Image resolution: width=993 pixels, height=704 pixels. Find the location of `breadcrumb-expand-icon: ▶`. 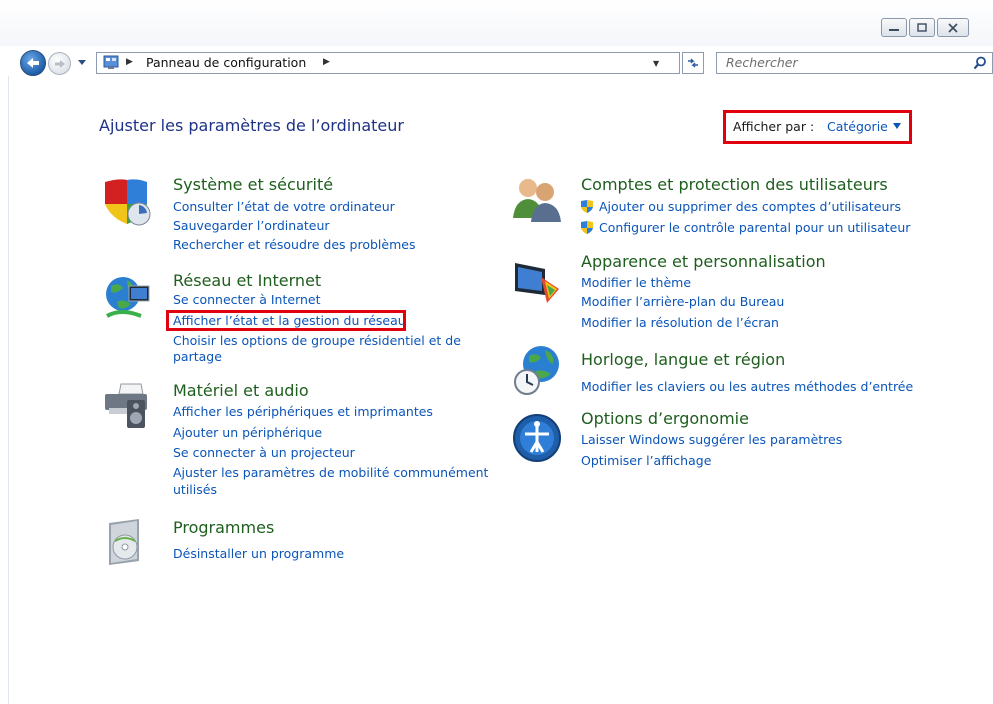

breadcrumb-expand-icon: ▶ is located at coordinates (326, 62).